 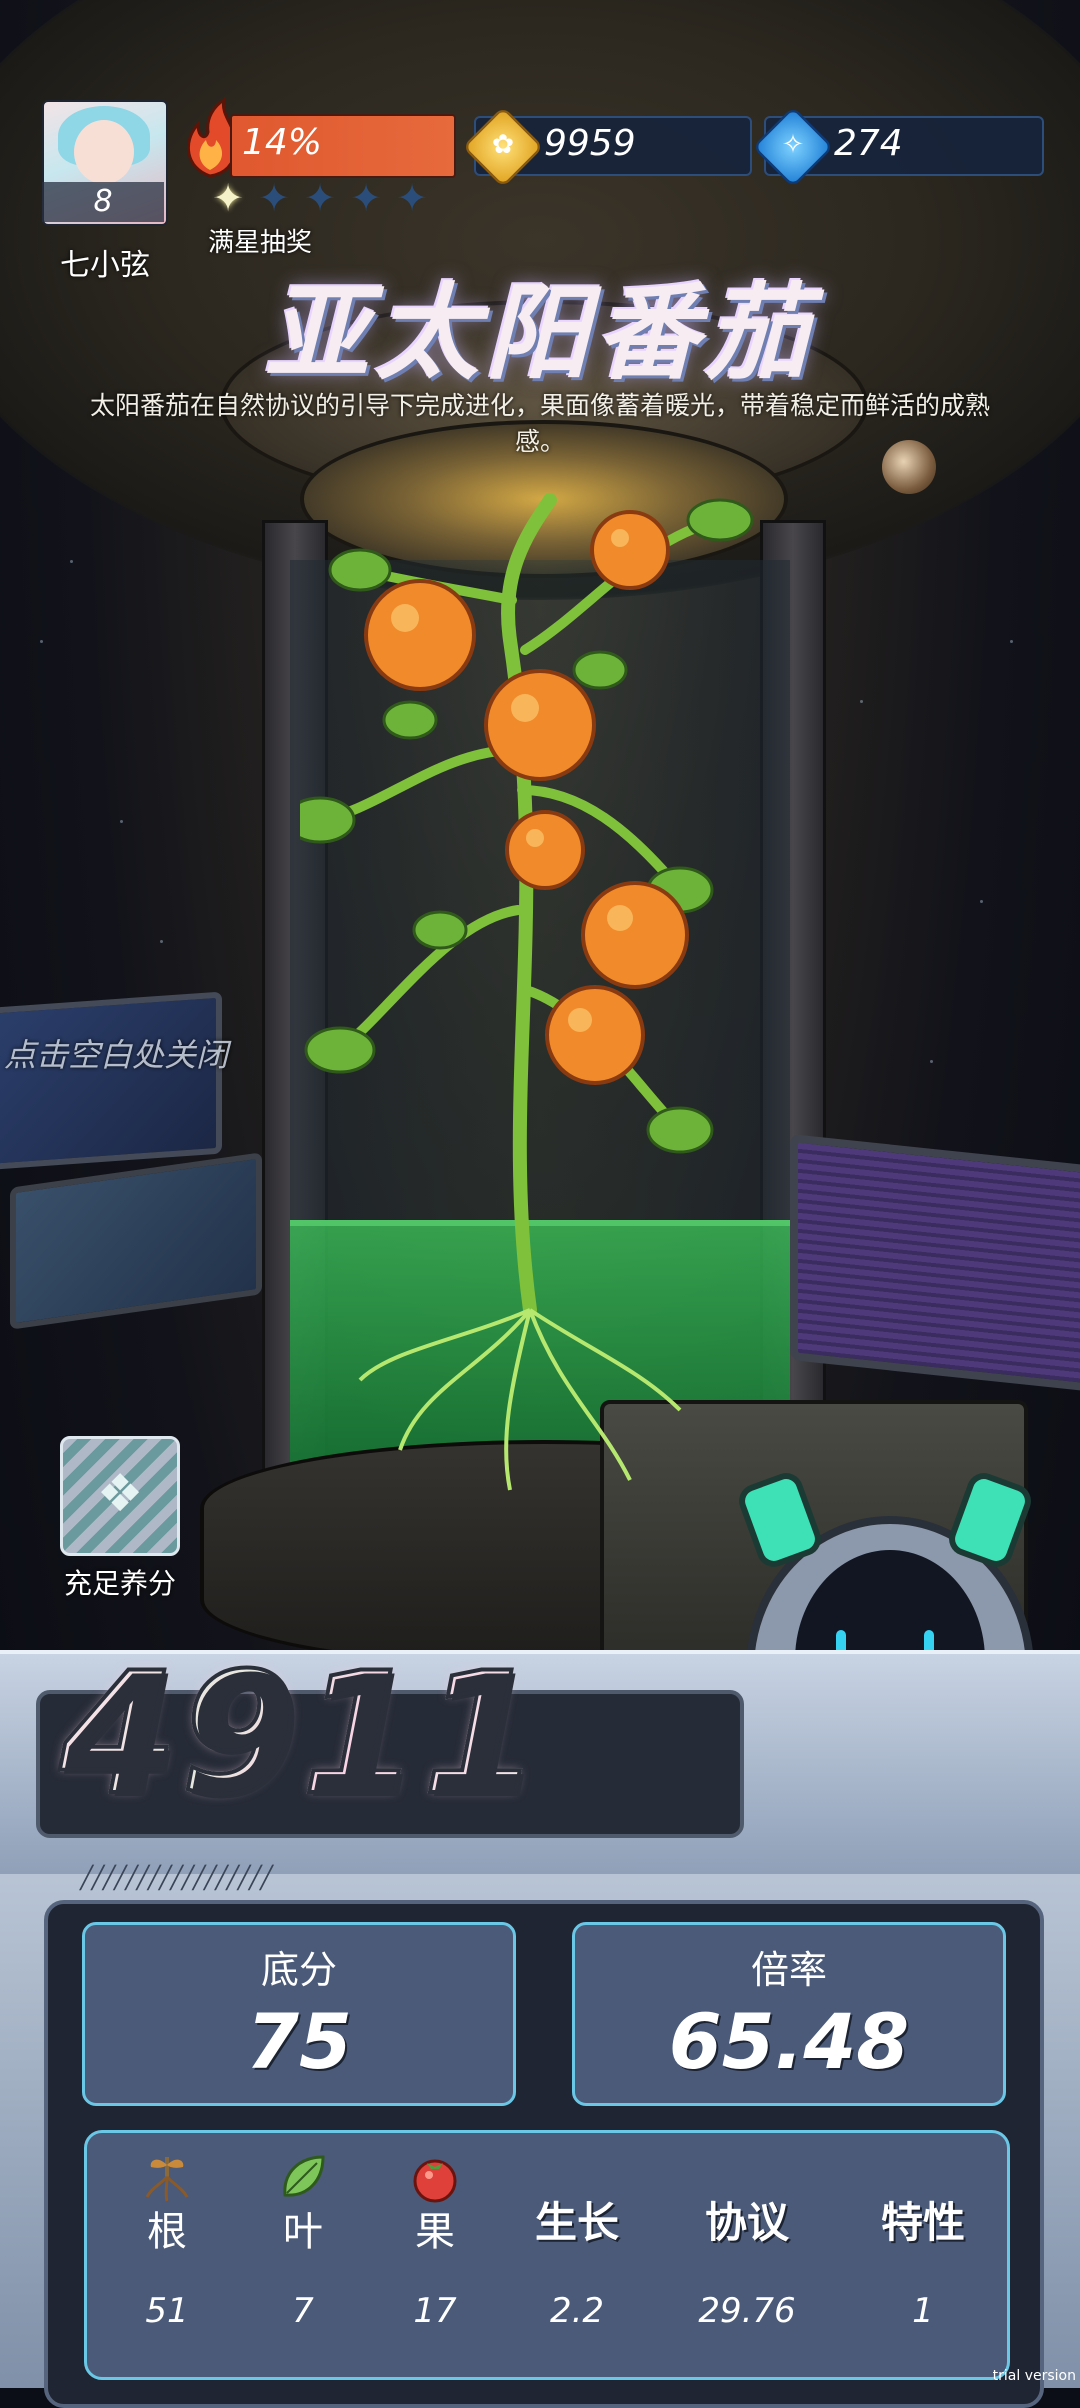 I want to click on left-monitor-bottom, so click(x=136, y=1241).